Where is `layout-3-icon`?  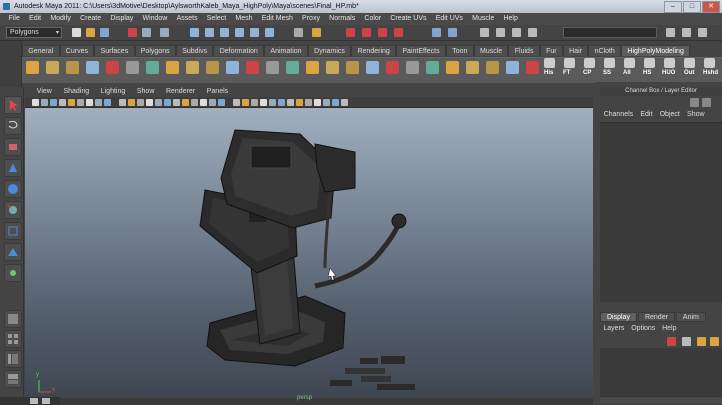 layout-3-icon is located at coordinates (702, 32).